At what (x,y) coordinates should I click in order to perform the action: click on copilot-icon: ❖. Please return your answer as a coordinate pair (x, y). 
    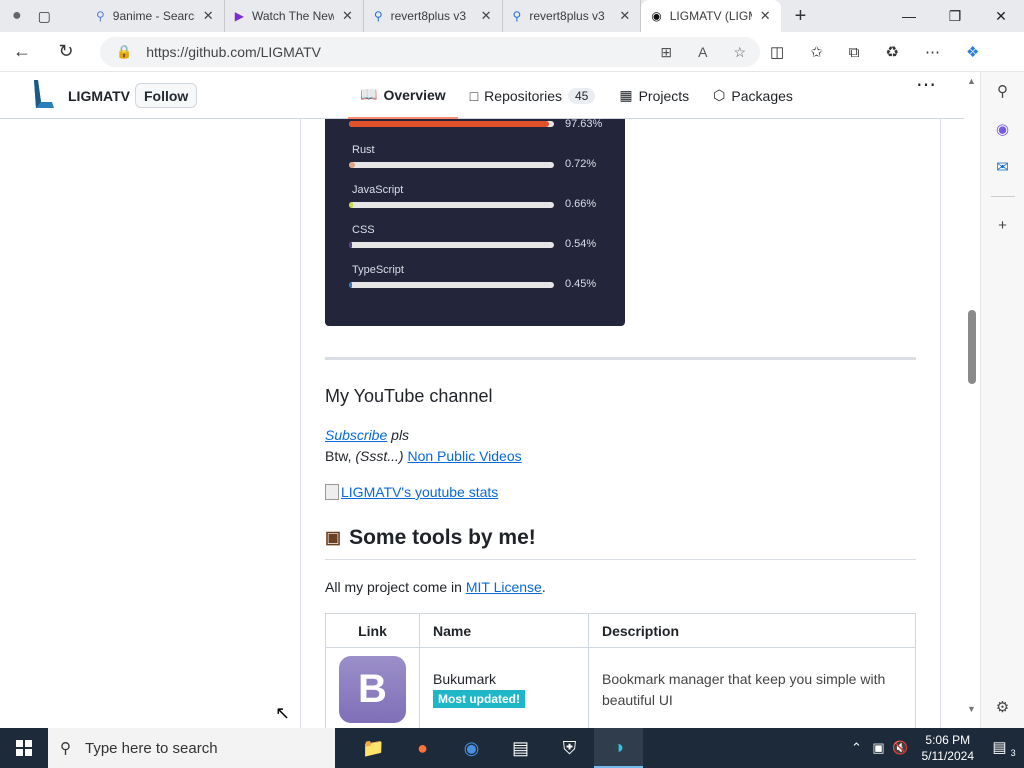
    Looking at the image, I should click on (972, 52).